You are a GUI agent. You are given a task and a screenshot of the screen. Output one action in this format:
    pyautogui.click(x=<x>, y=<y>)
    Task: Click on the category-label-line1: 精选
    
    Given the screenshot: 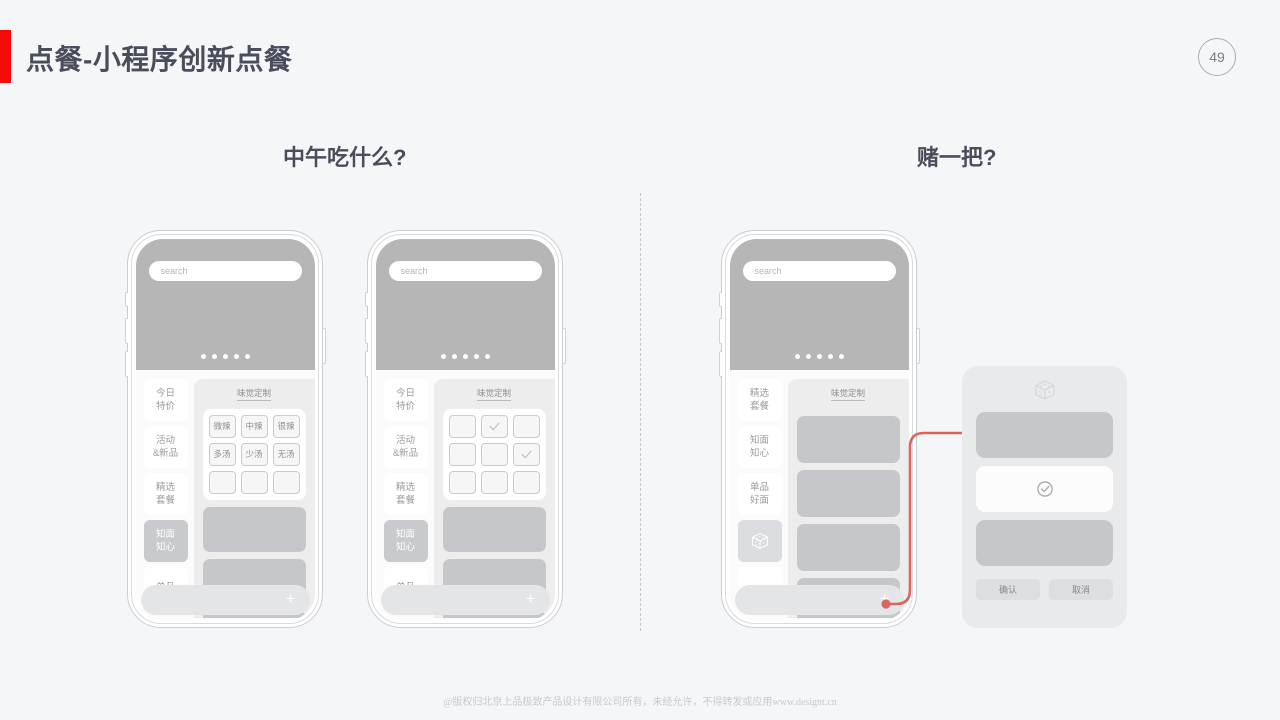 What is the action you would take?
    pyautogui.click(x=165, y=487)
    